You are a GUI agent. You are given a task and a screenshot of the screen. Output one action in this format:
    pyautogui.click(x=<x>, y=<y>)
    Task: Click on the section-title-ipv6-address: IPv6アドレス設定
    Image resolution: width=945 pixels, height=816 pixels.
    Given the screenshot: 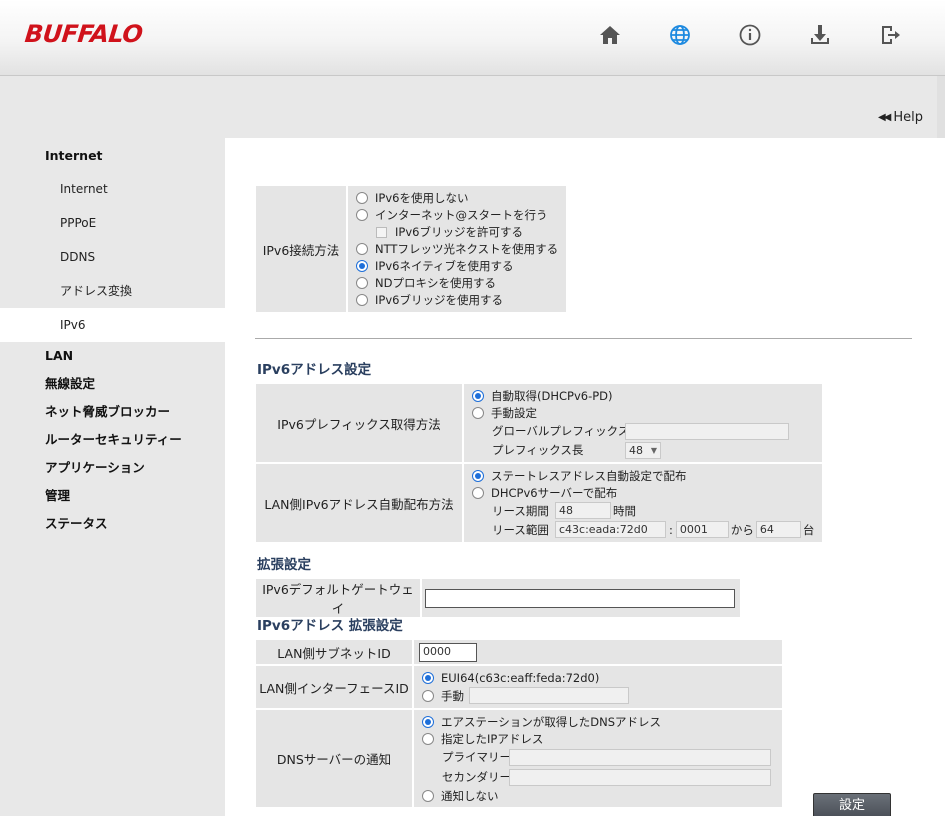 What is the action you would take?
    pyautogui.click(x=314, y=370)
    